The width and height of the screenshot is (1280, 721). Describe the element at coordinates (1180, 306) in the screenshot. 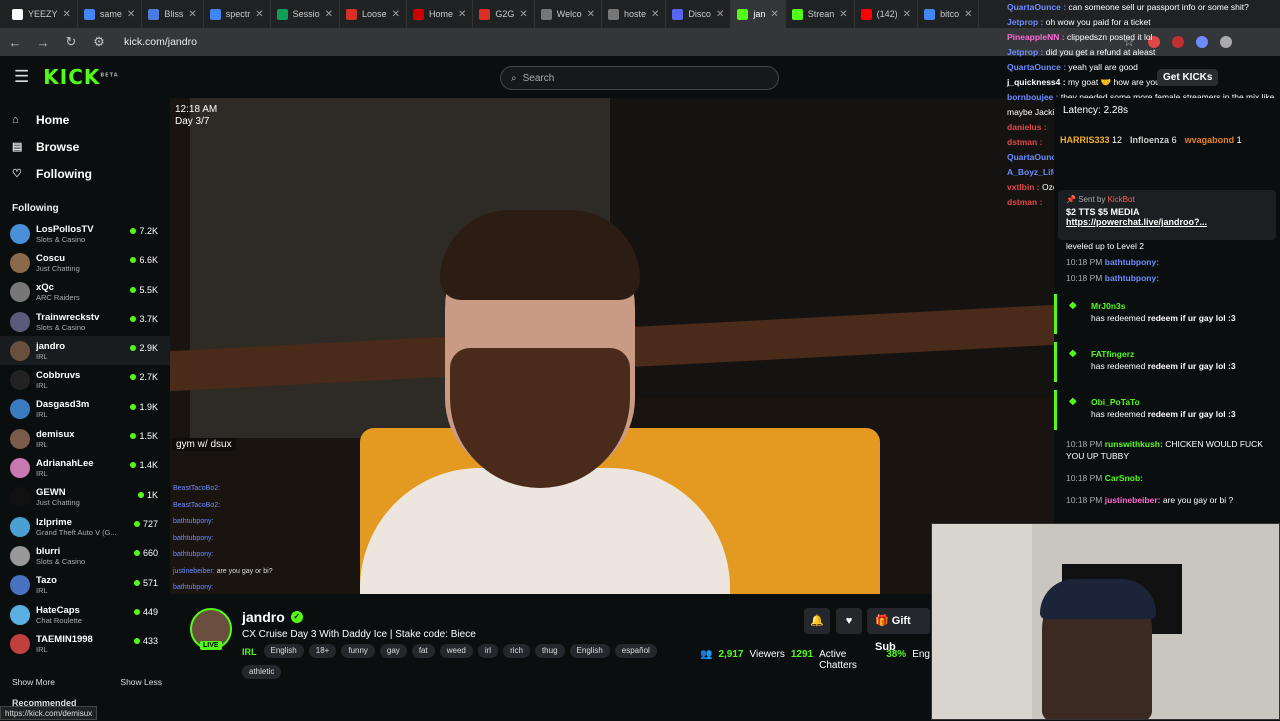

I see `redeem-user: MrJ0n3s` at that location.